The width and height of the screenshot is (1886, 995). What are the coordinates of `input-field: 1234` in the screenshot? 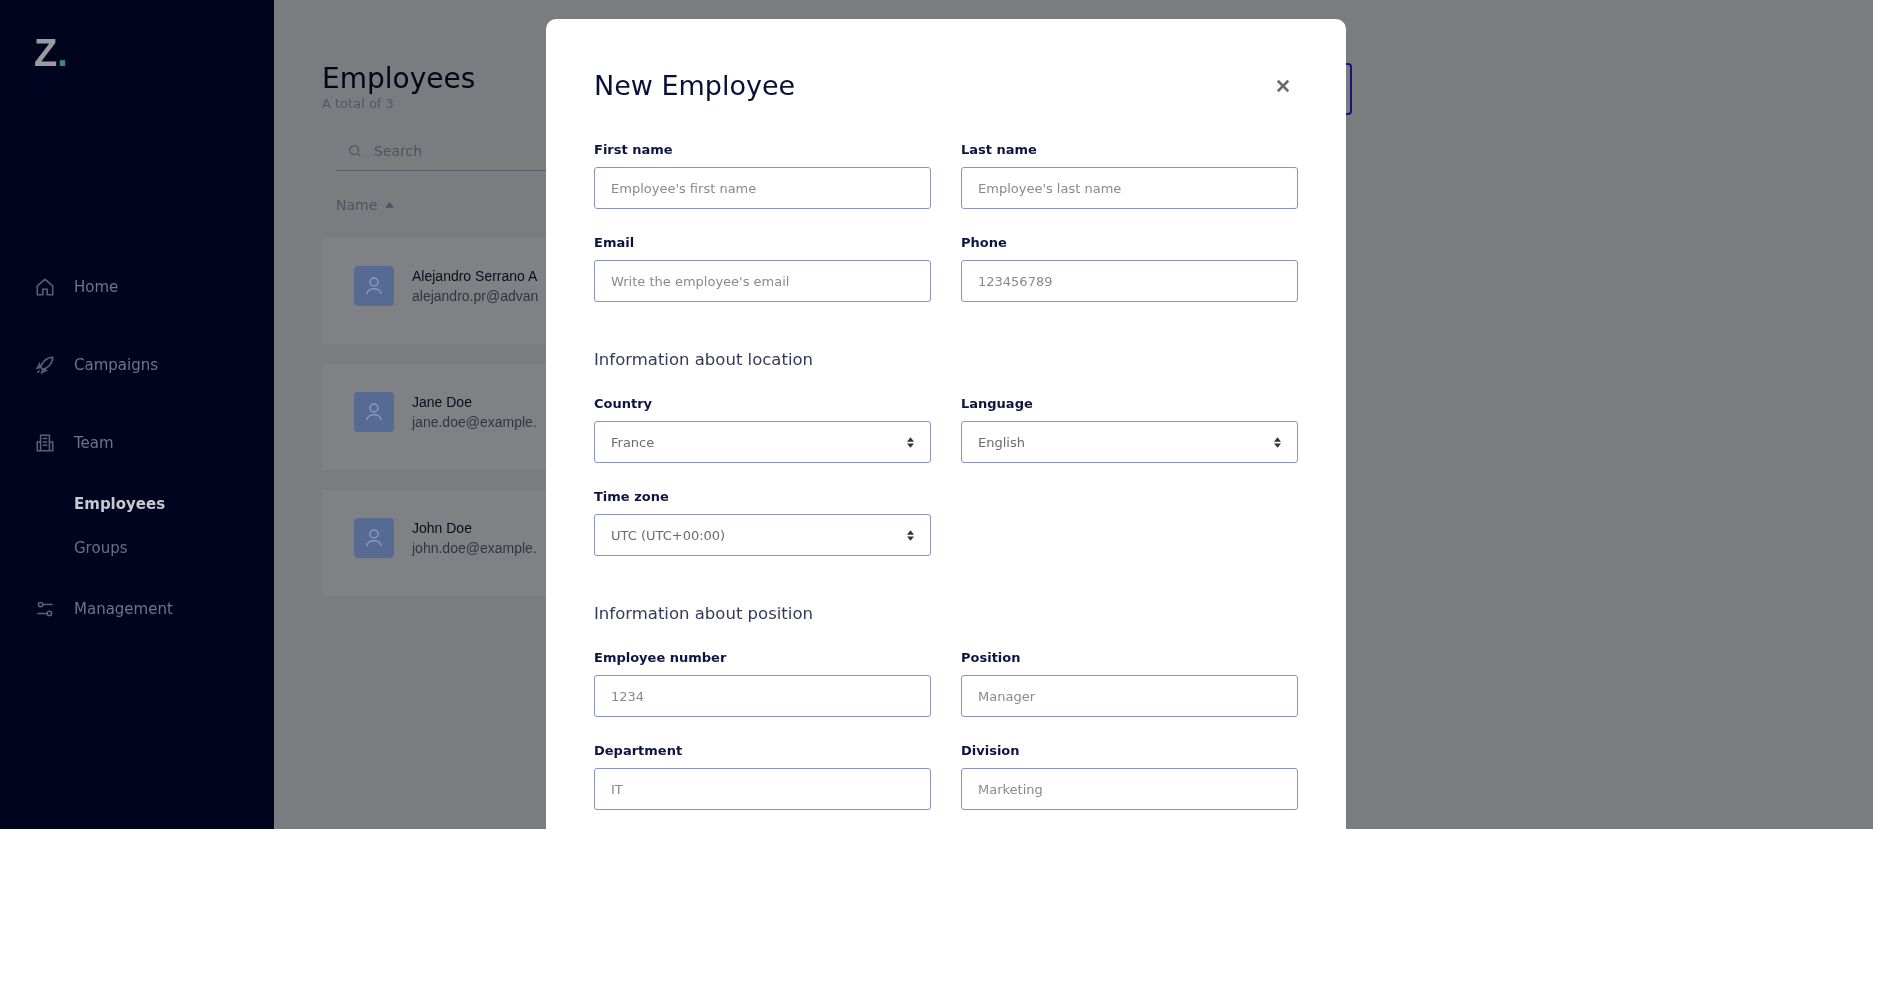 It's located at (762, 696).